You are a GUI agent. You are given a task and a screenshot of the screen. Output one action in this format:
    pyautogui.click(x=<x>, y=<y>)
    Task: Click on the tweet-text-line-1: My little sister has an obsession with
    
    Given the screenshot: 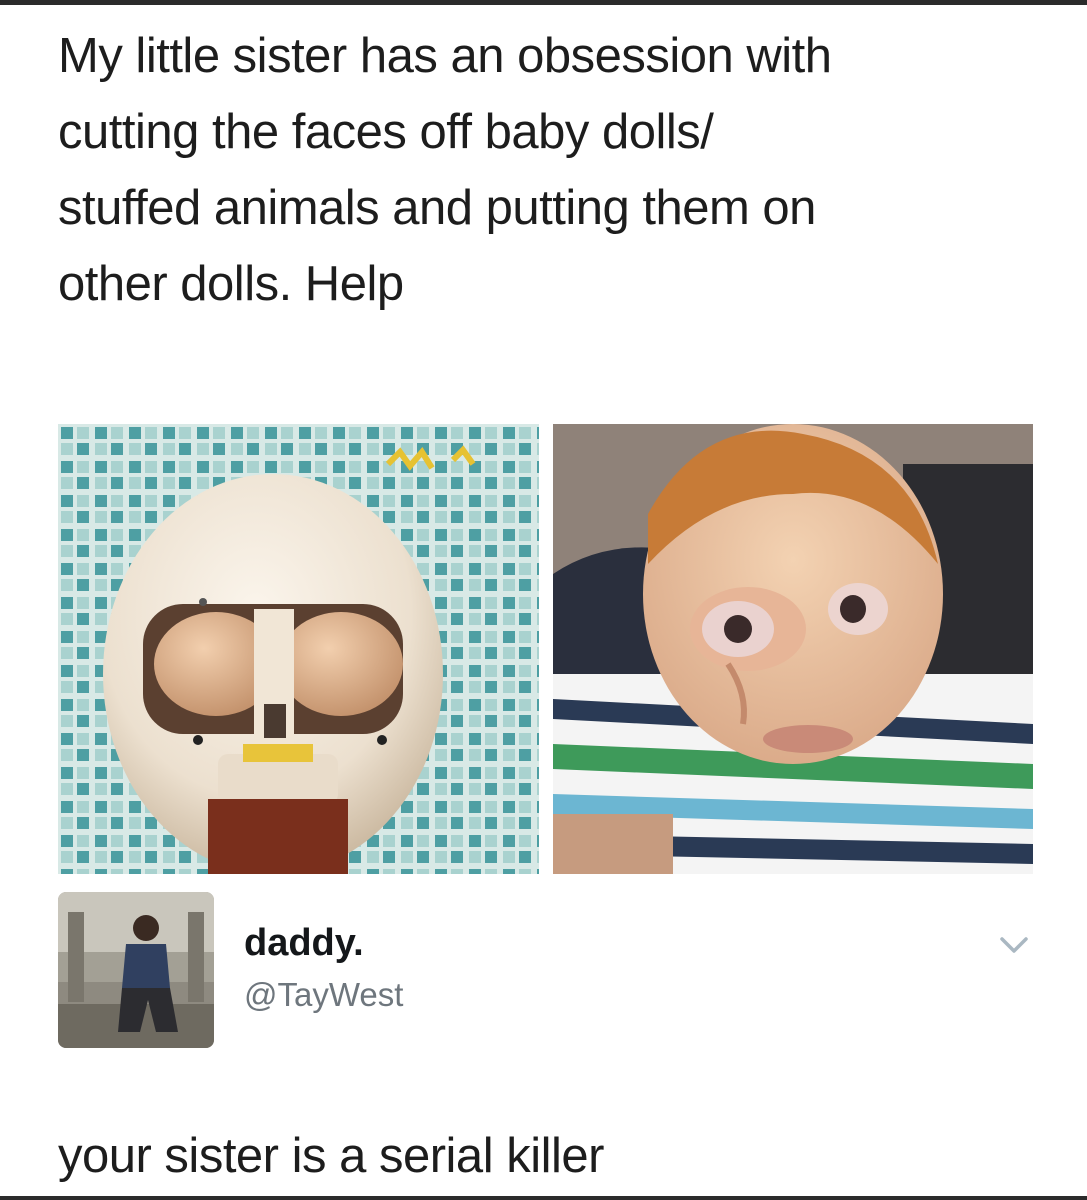 What is the action you would take?
    pyautogui.click(x=445, y=56)
    